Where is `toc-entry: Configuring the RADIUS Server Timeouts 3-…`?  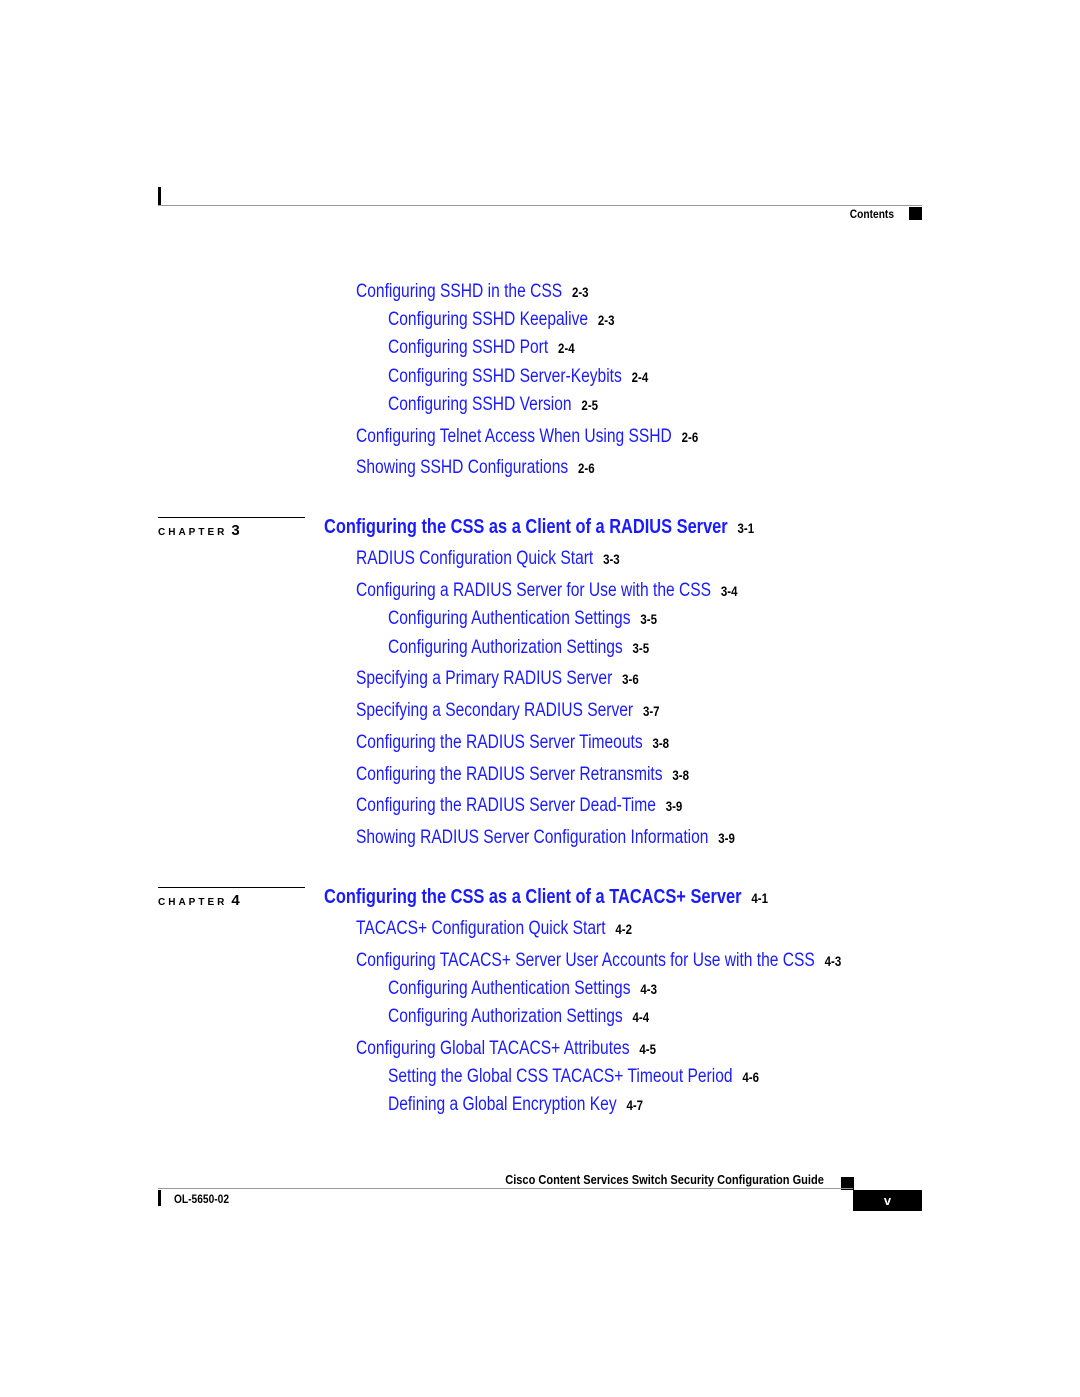
toc-entry: Configuring the RADIUS Server Timeouts 3-… is located at coordinates (512, 743).